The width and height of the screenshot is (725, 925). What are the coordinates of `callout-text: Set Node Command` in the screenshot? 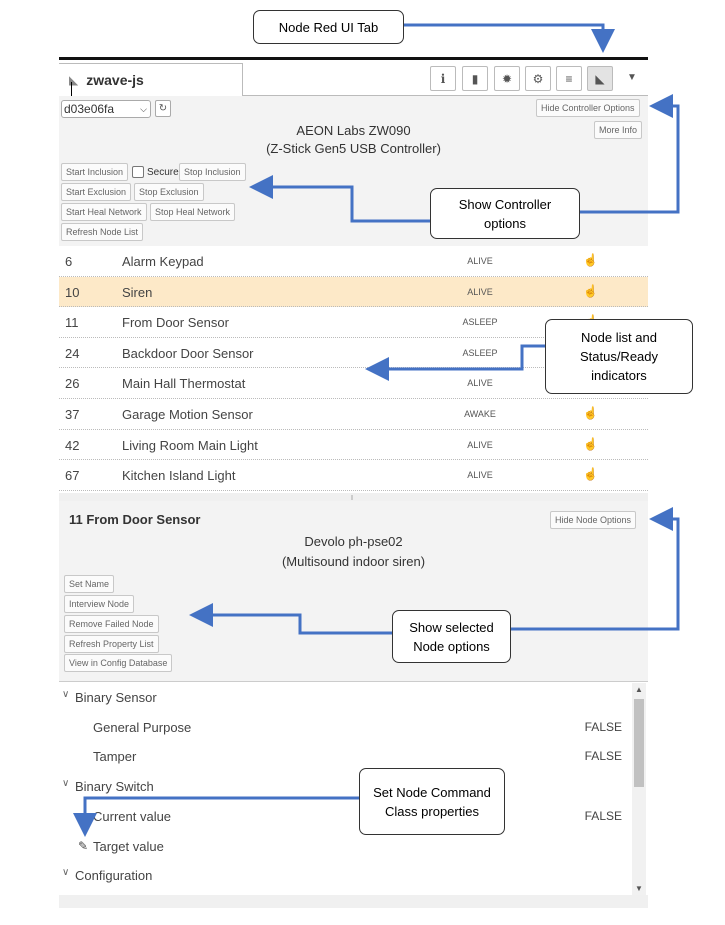 It's located at (432, 792).